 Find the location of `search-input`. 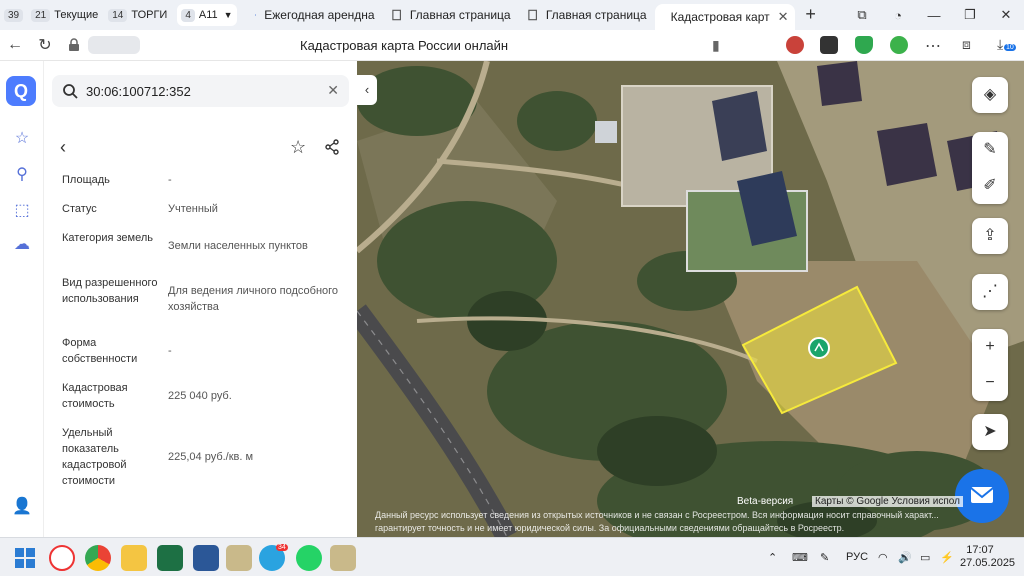

search-input is located at coordinates (201, 91).